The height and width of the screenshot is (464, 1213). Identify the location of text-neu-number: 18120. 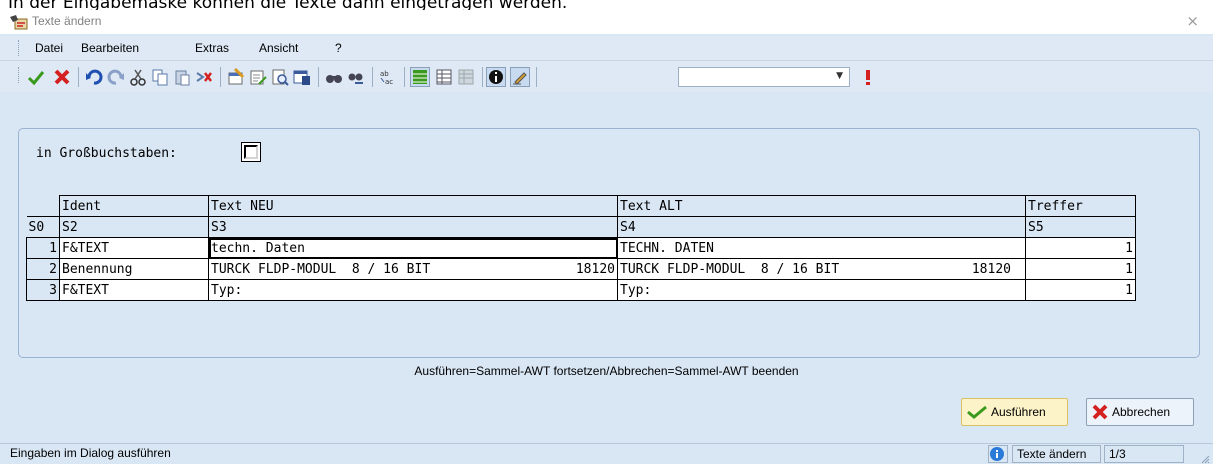
(595, 269).